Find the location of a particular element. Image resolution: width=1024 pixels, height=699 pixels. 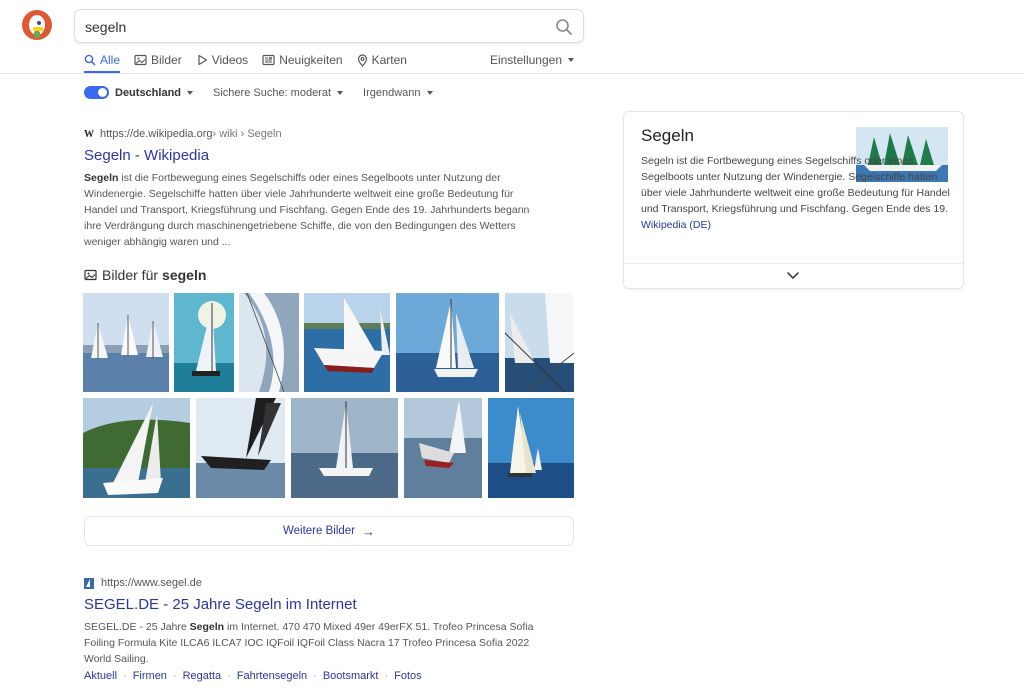

sitelink: Firmen is located at coordinates (150, 676).